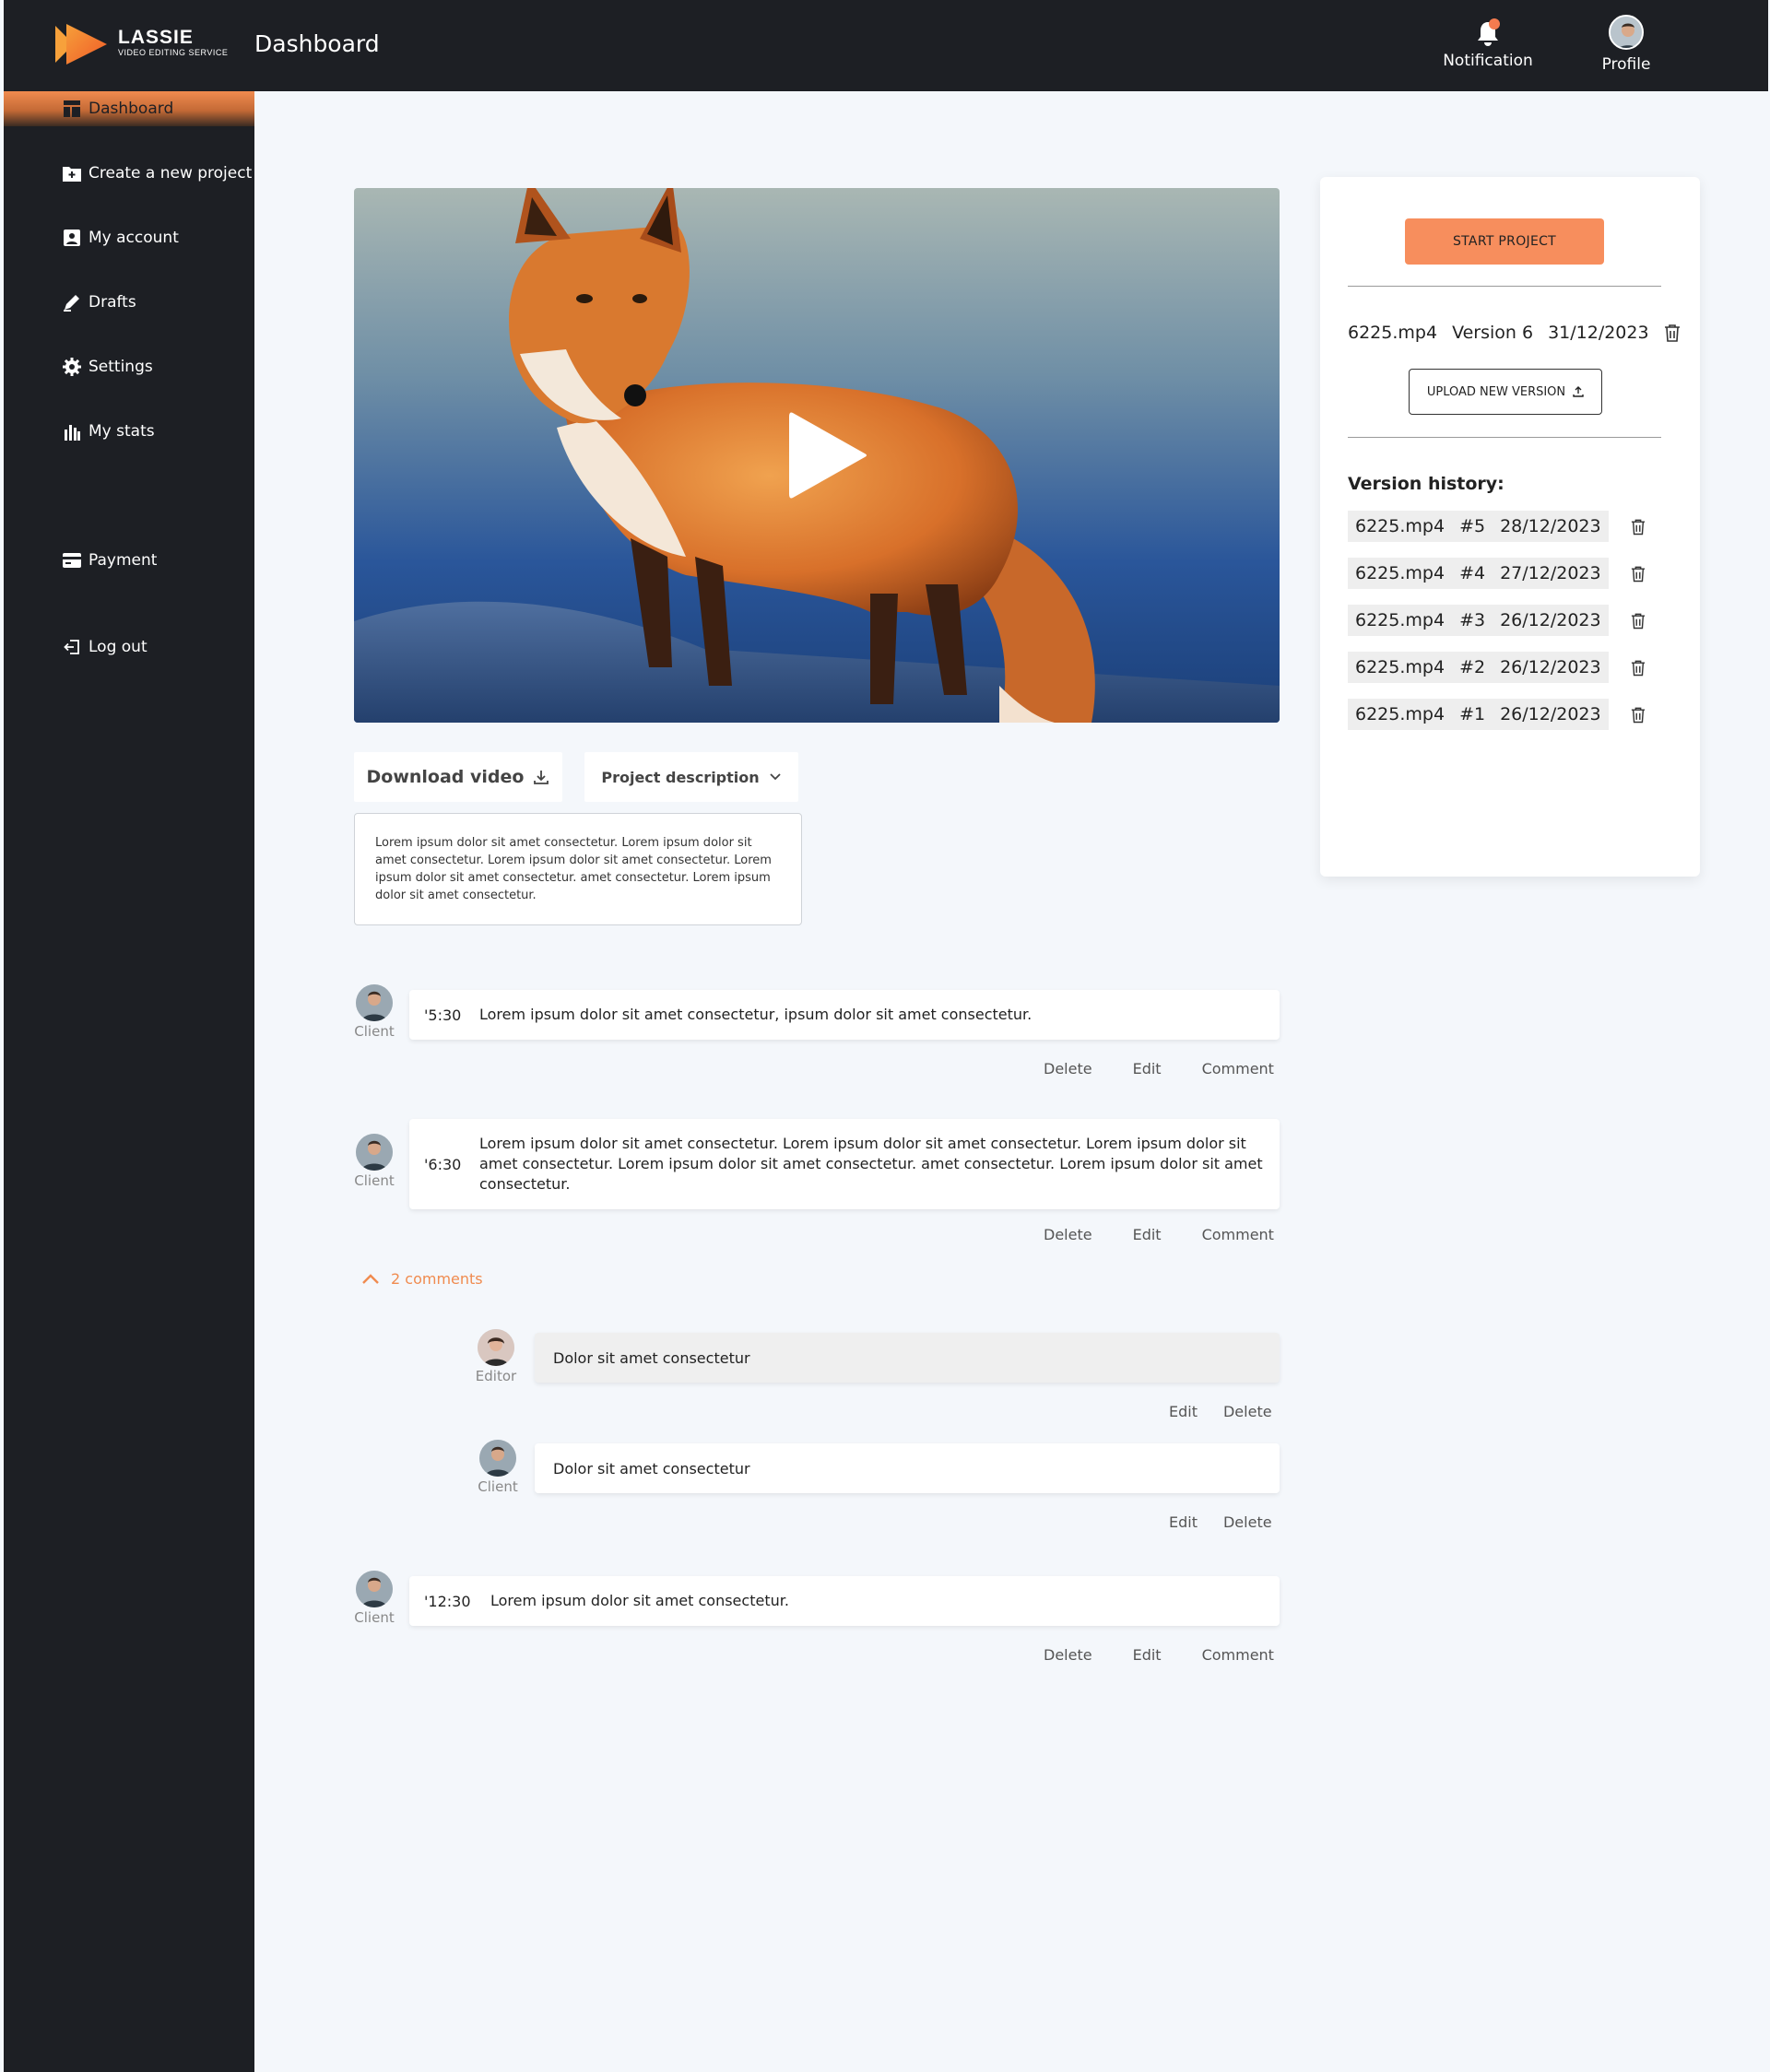 The width and height of the screenshot is (1770, 2072). Describe the element at coordinates (1505, 392) in the screenshot. I see `upload-new-version-button: UPLOAD NEW VERSION` at that location.